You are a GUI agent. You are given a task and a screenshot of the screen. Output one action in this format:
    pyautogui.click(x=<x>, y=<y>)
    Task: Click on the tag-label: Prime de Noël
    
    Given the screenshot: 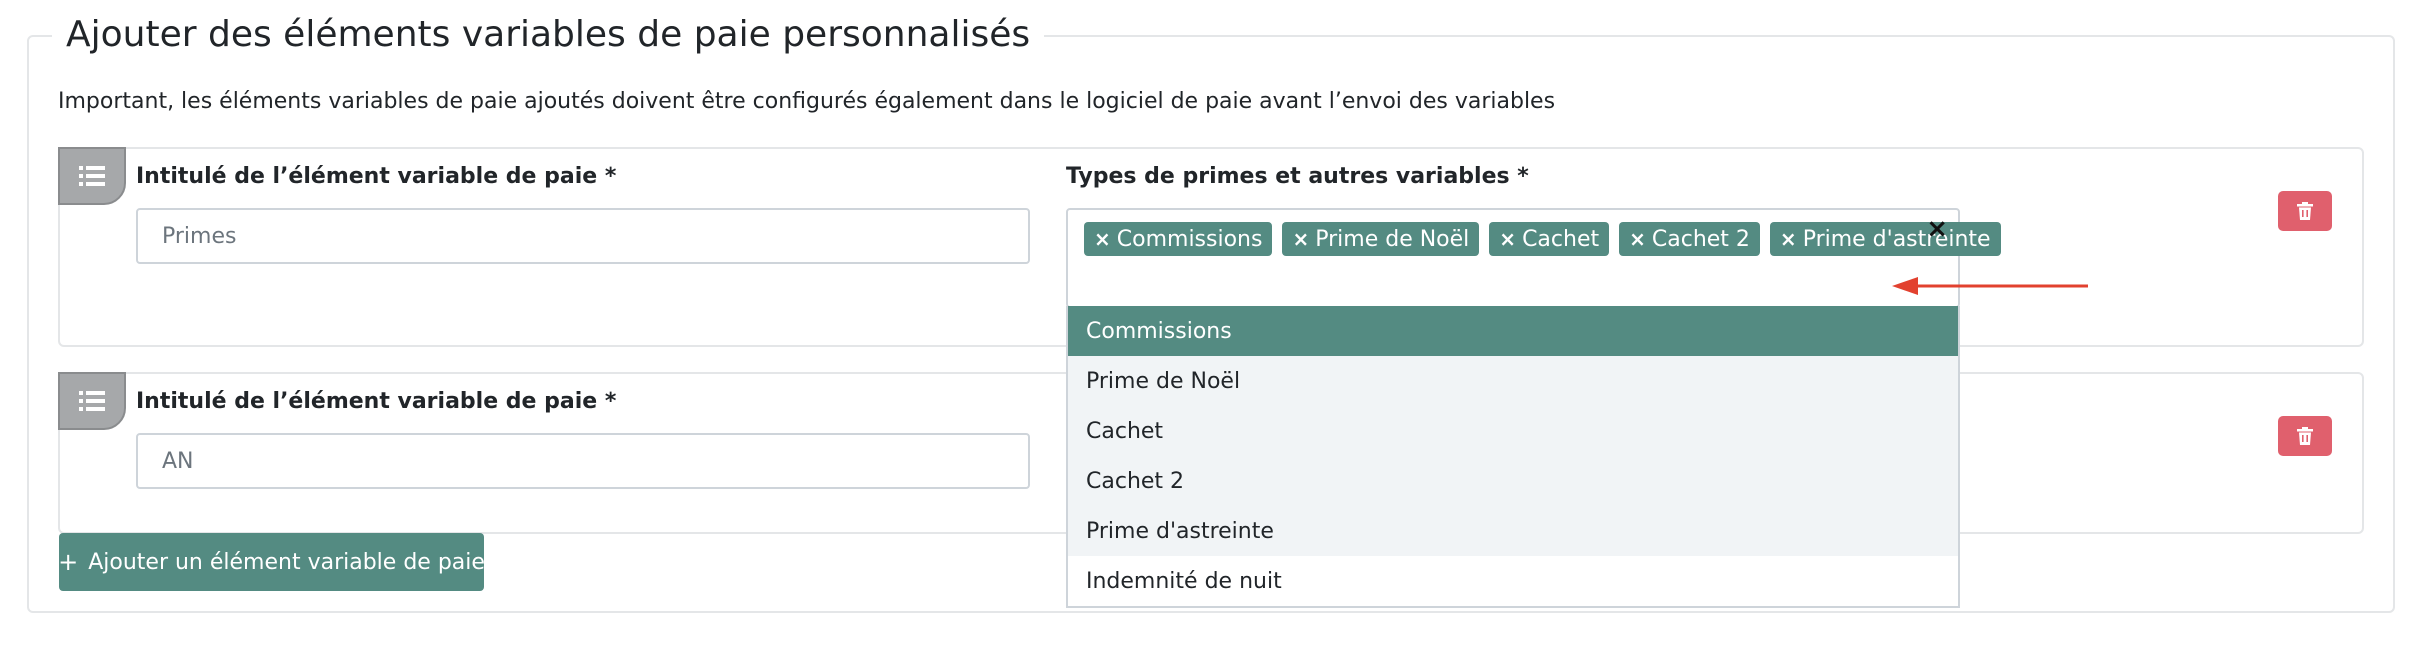 What is the action you would take?
    pyautogui.click(x=1392, y=239)
    